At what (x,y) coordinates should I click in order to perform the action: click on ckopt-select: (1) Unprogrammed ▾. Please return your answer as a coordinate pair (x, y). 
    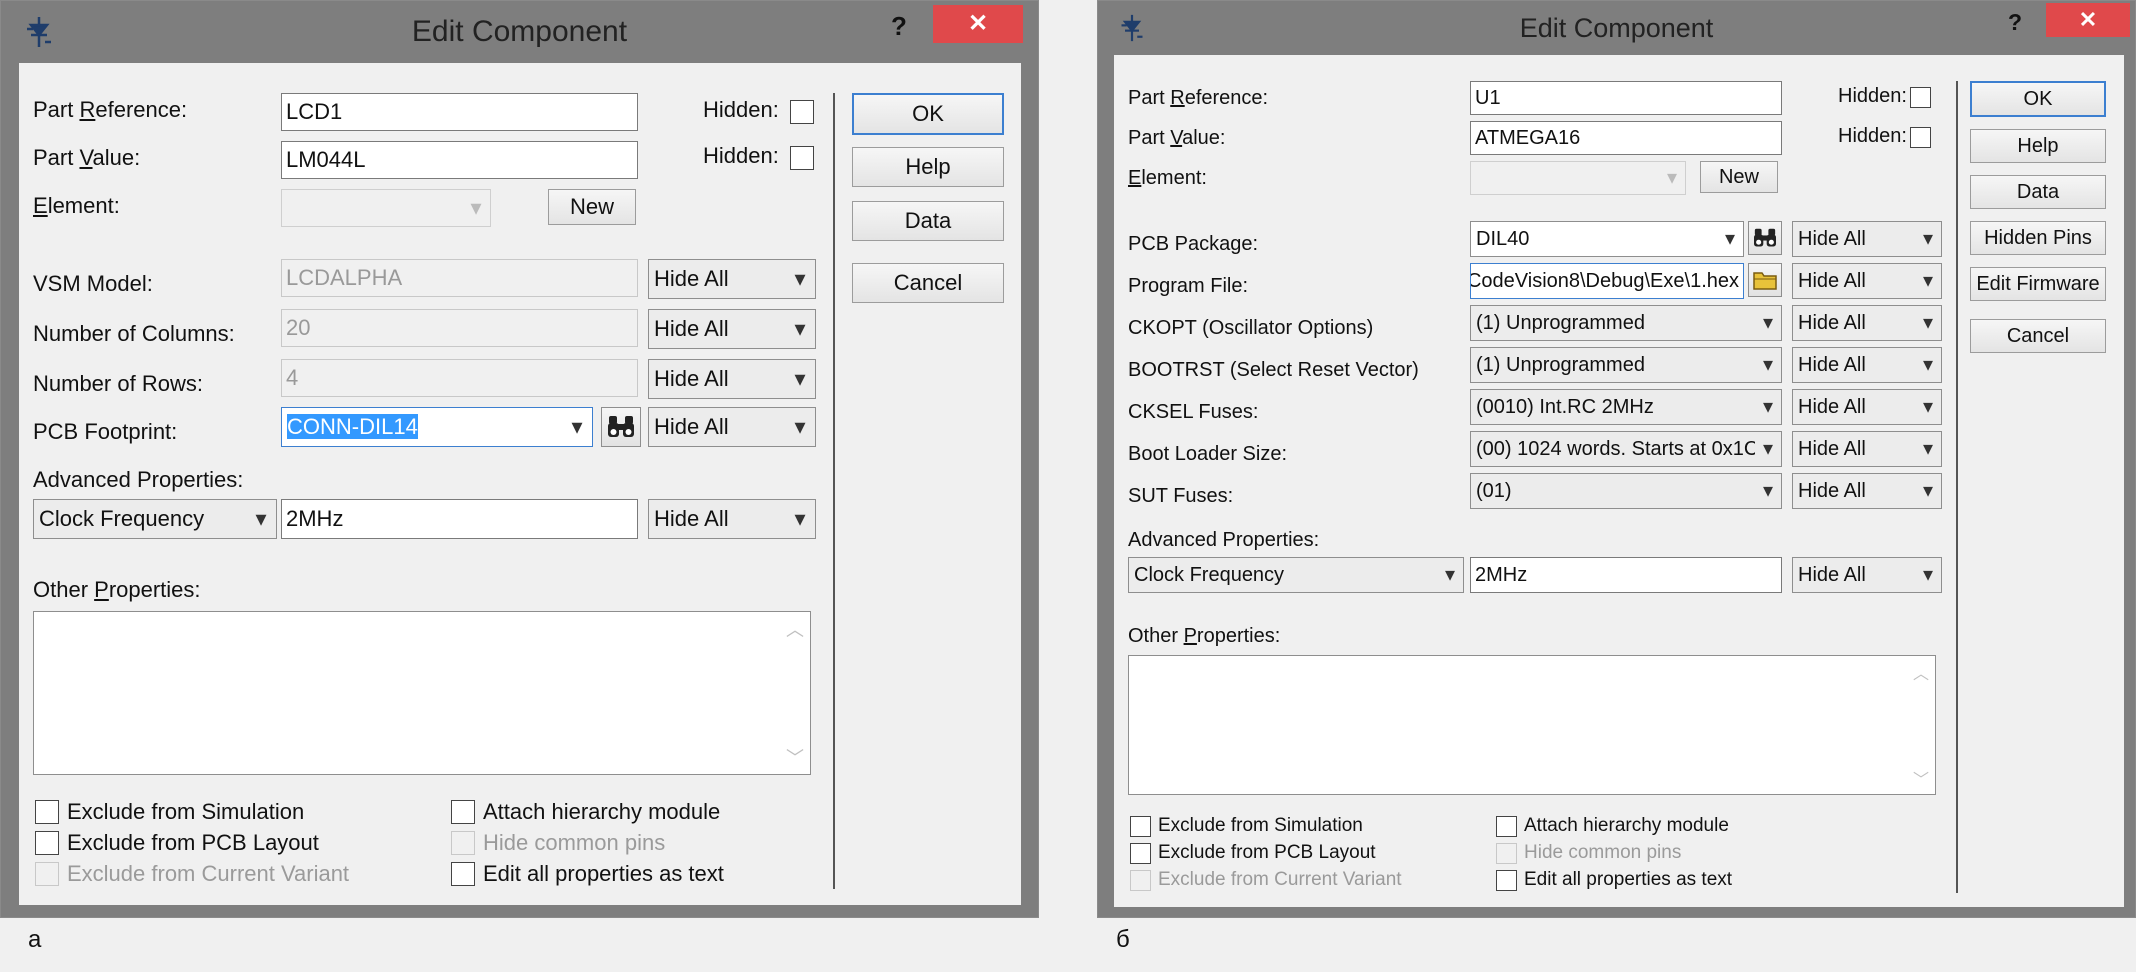
    Looking at the image, I should click on (1626, 323).